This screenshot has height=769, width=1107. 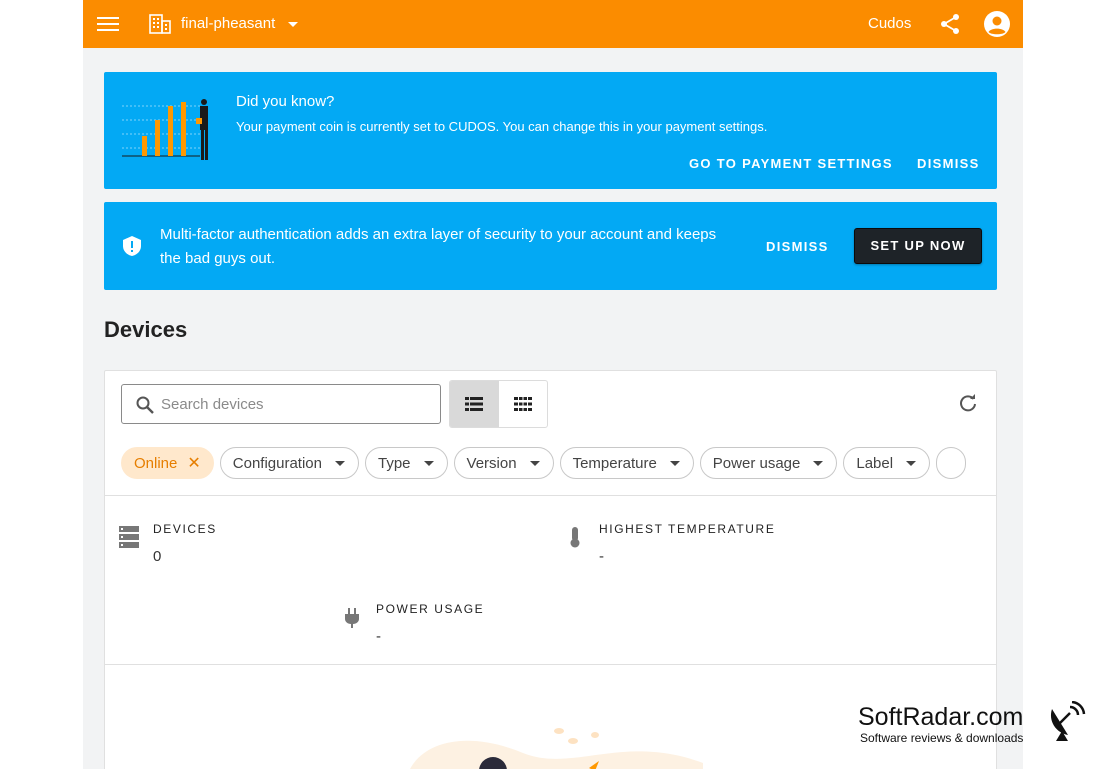 I want to click on filter-chip-temperature: Temperature, so click(x=626, y=463).